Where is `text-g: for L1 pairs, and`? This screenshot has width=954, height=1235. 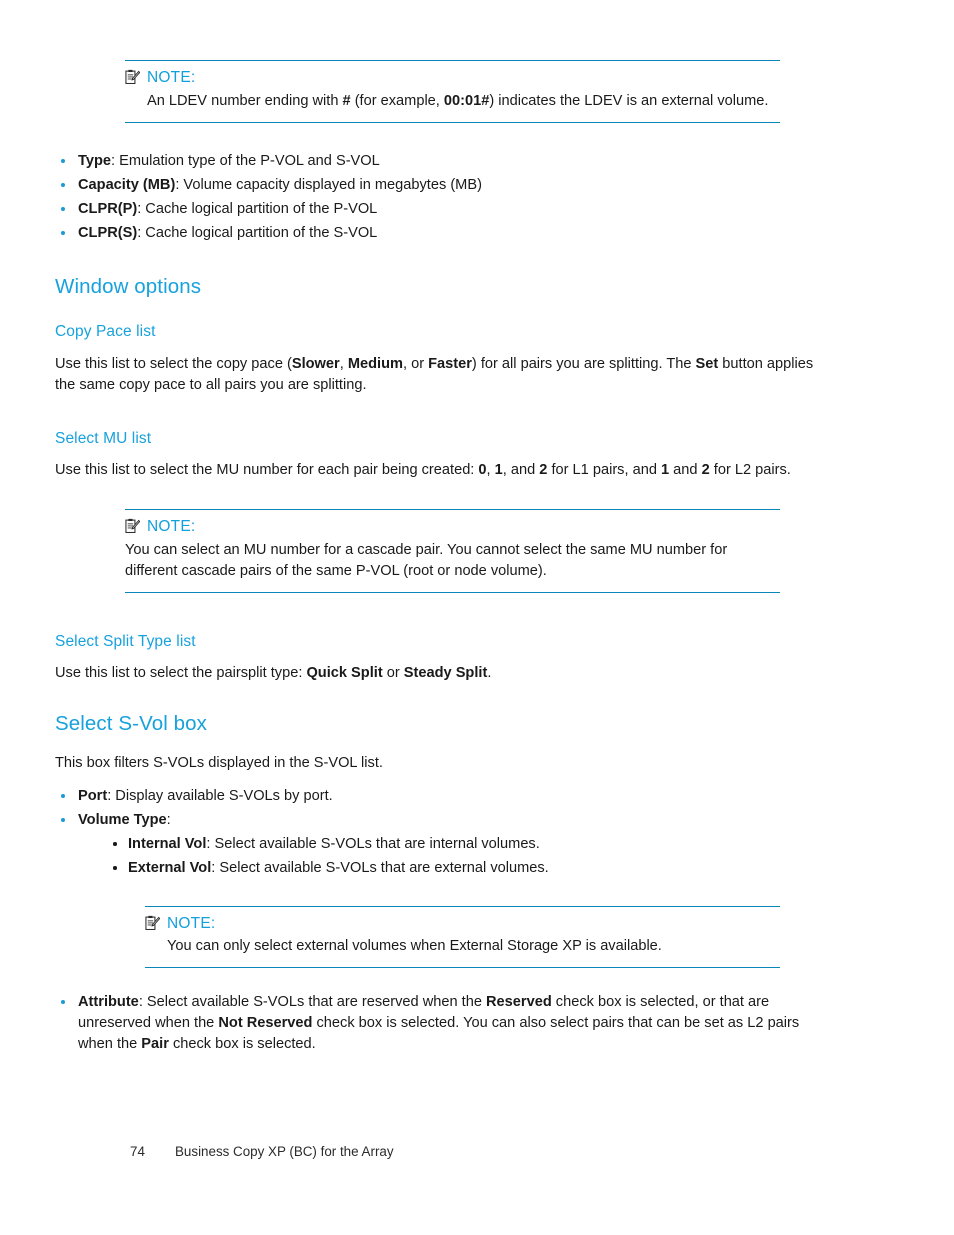
text-g: for L1 pairs, and is located at coordinates (604, 470).